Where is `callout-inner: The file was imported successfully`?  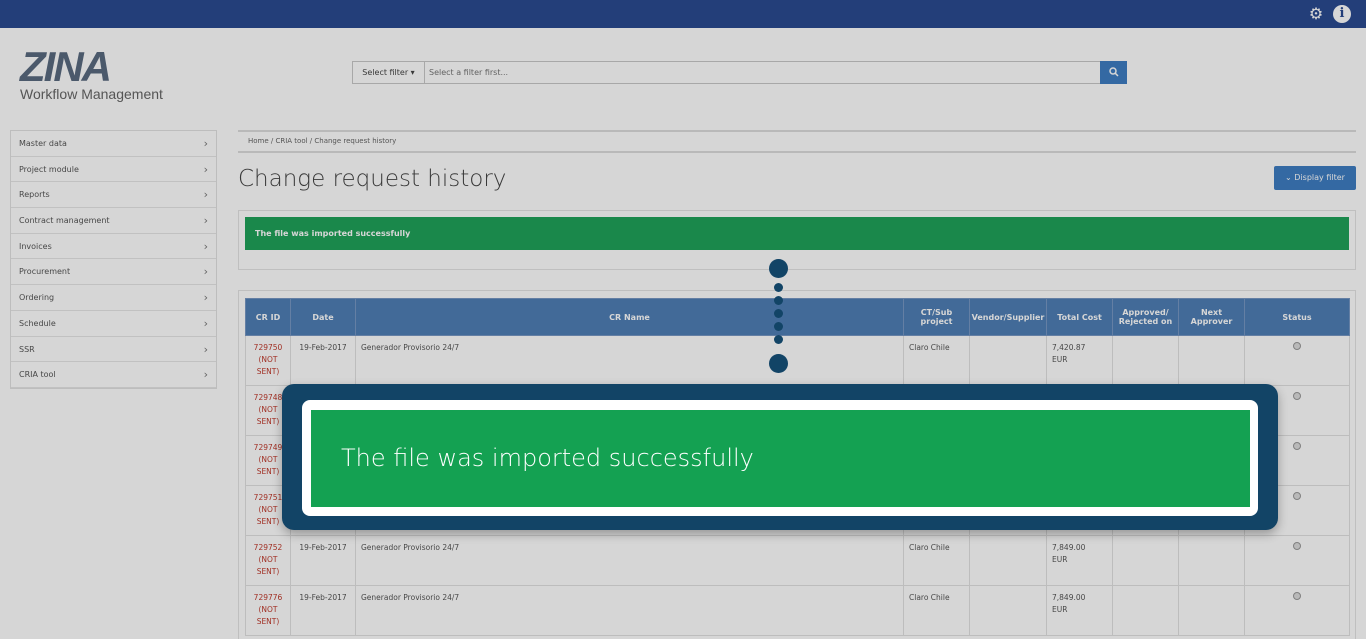 callout-inner: The file was imported successfully is located at coordinates (780, 458).